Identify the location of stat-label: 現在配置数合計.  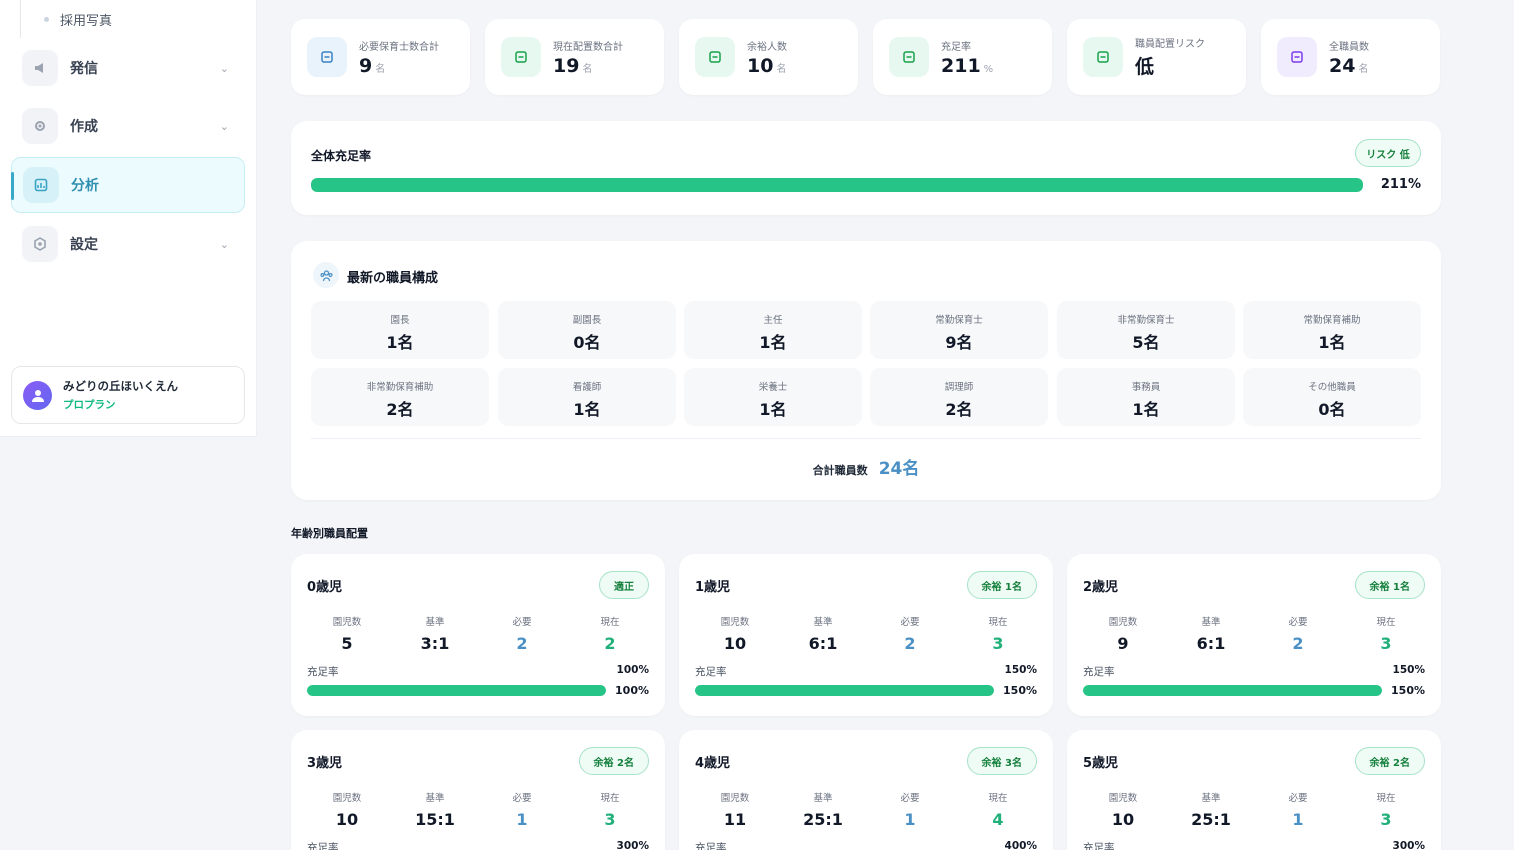
(588, 47).